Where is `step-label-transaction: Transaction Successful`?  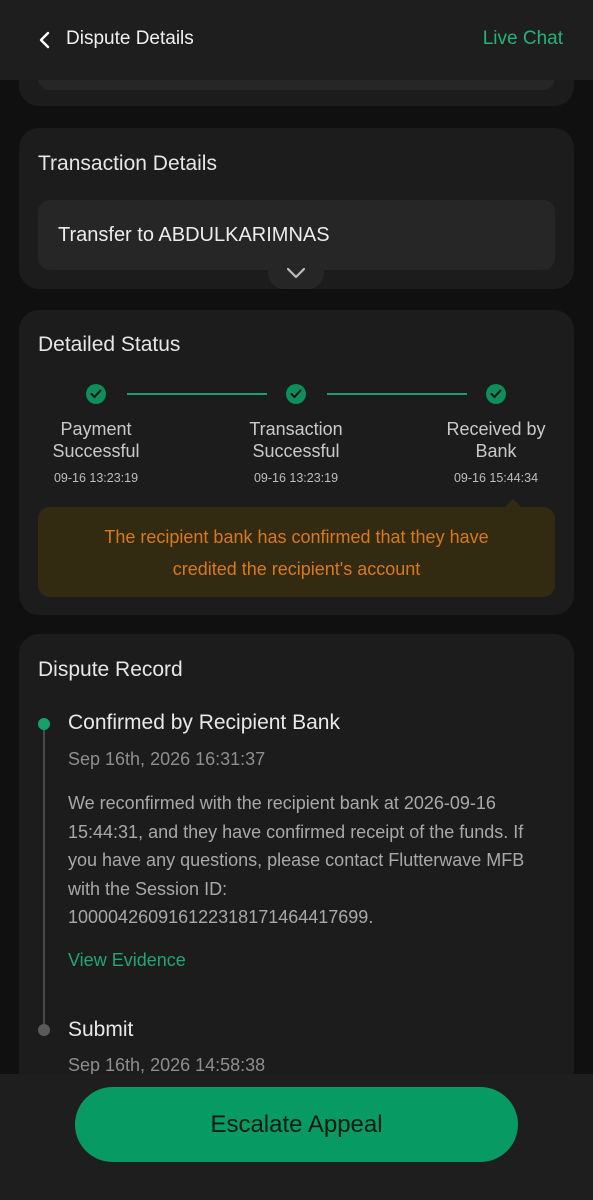 step-label-transaction: Transaction Successful is located at coordinates (296, 440).